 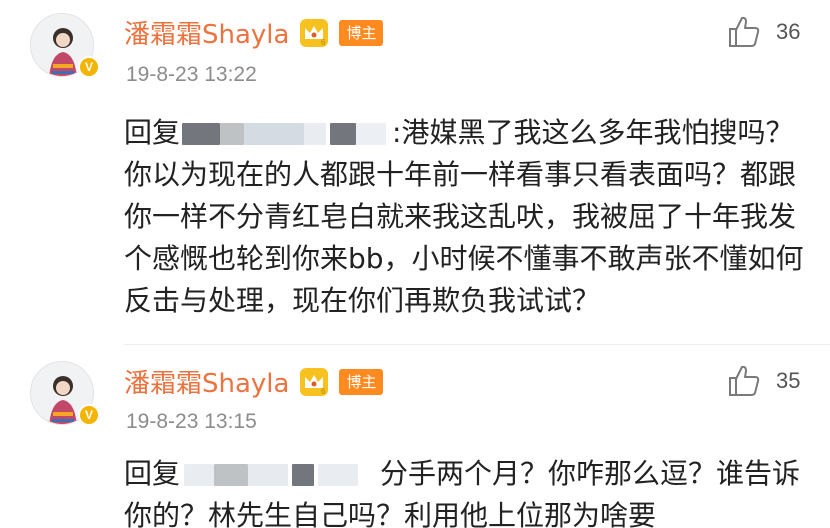 I want to click on like-count: 36, so click(x=788, y=31).